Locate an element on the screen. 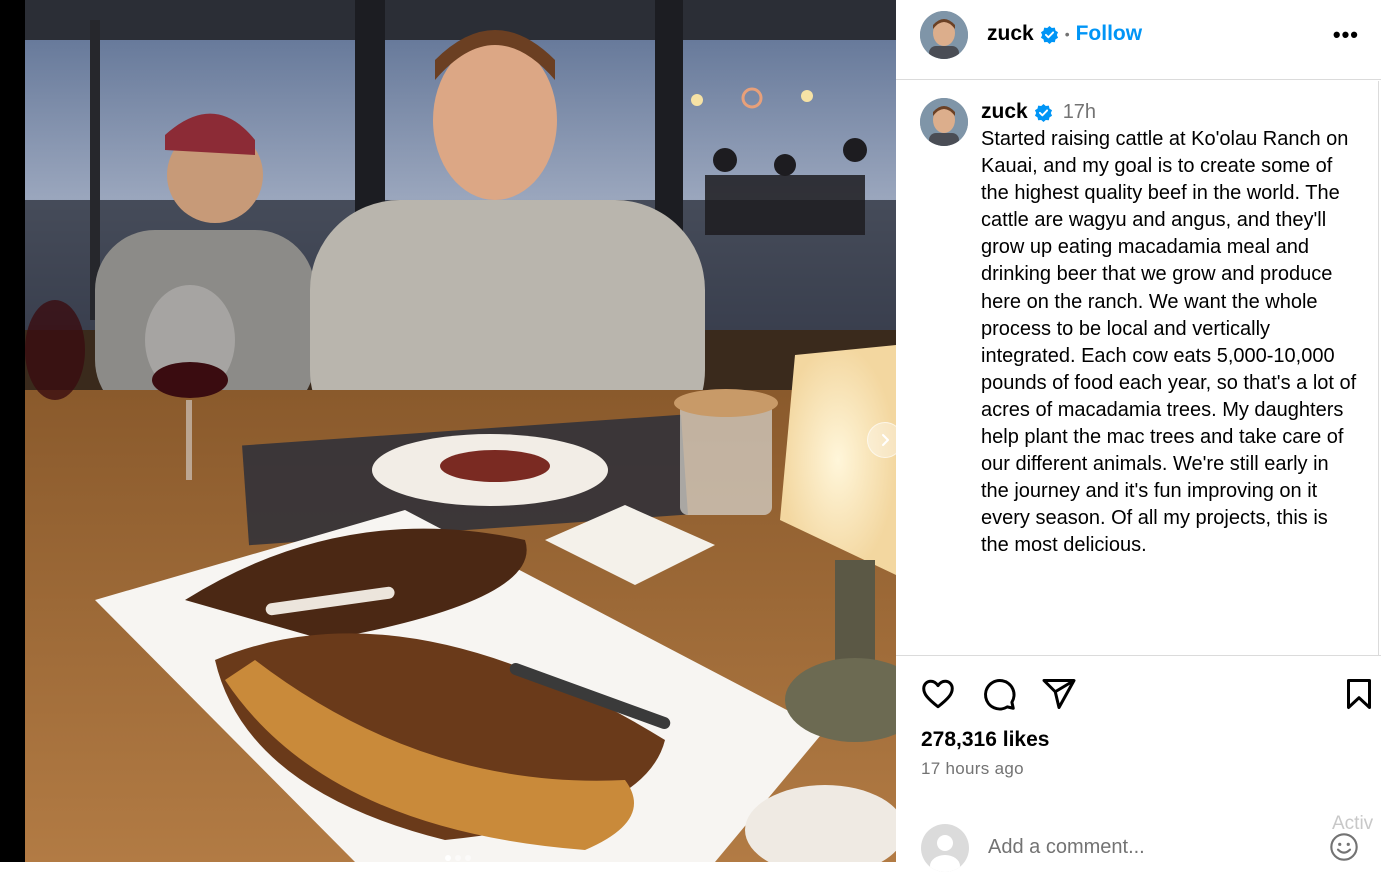 The image size is (1381, 872). caption-author-line: zuck 17h is located at coordinates (1038, 112).